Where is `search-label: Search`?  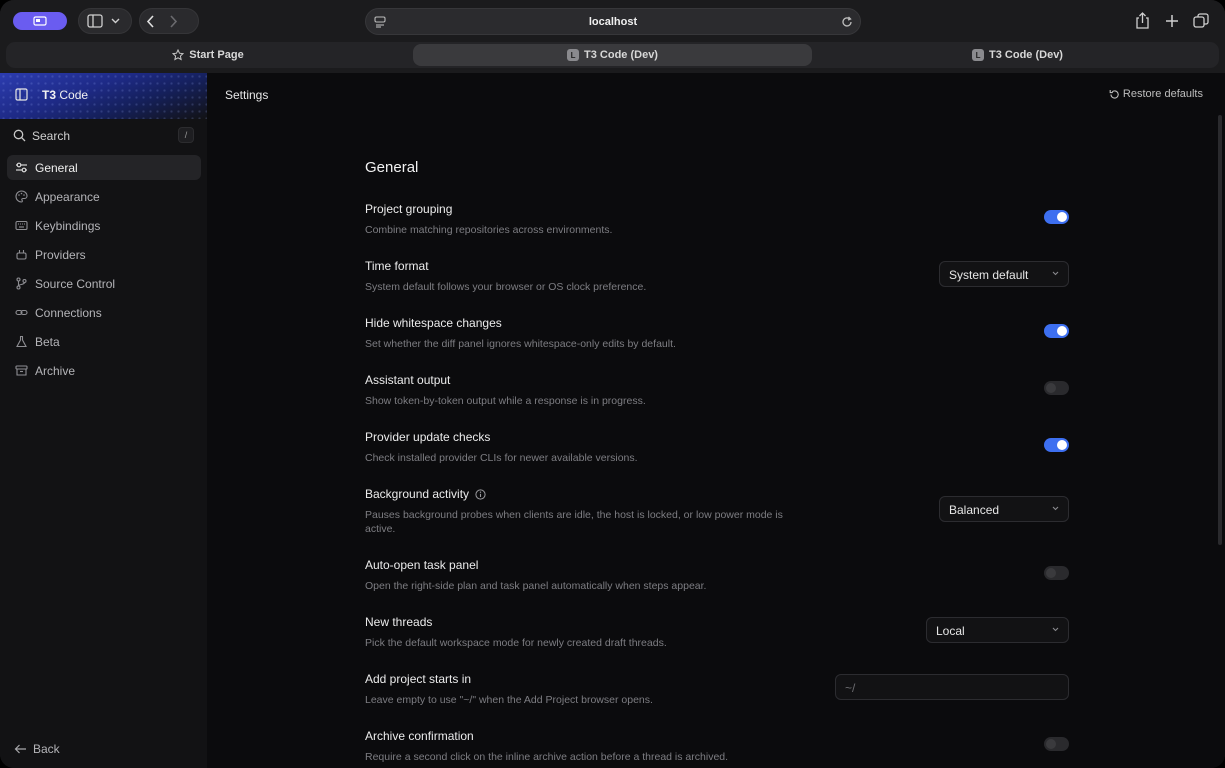 search-label: Search is located at coordinates (51, 136).